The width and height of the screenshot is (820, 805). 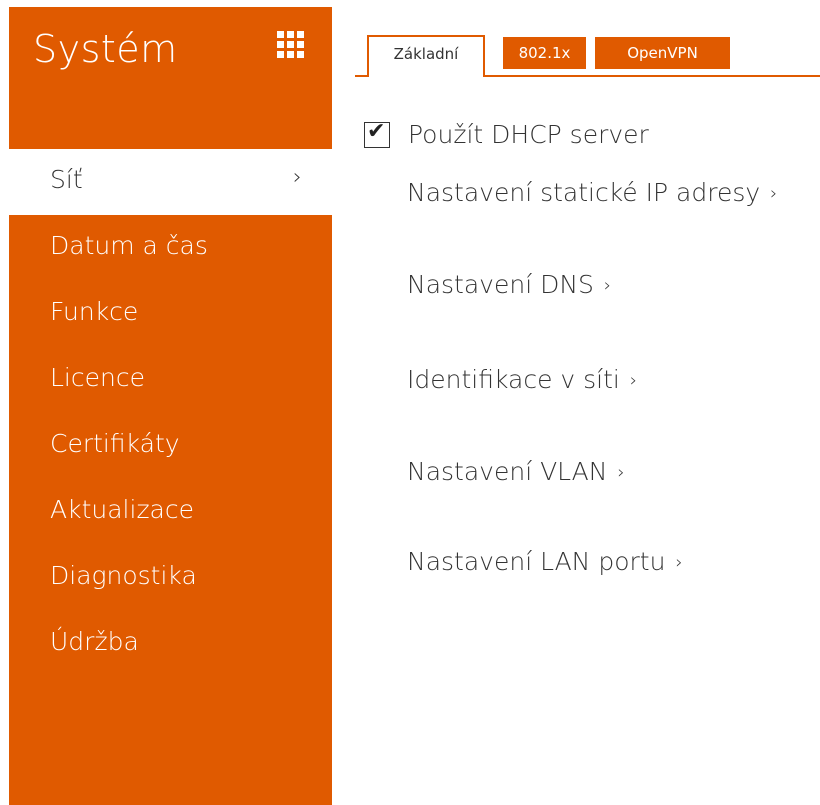 What do you see at coordinates (105, 49) in the screenshot?
I see `app-title: Systém` at bounding box center [105, 49].